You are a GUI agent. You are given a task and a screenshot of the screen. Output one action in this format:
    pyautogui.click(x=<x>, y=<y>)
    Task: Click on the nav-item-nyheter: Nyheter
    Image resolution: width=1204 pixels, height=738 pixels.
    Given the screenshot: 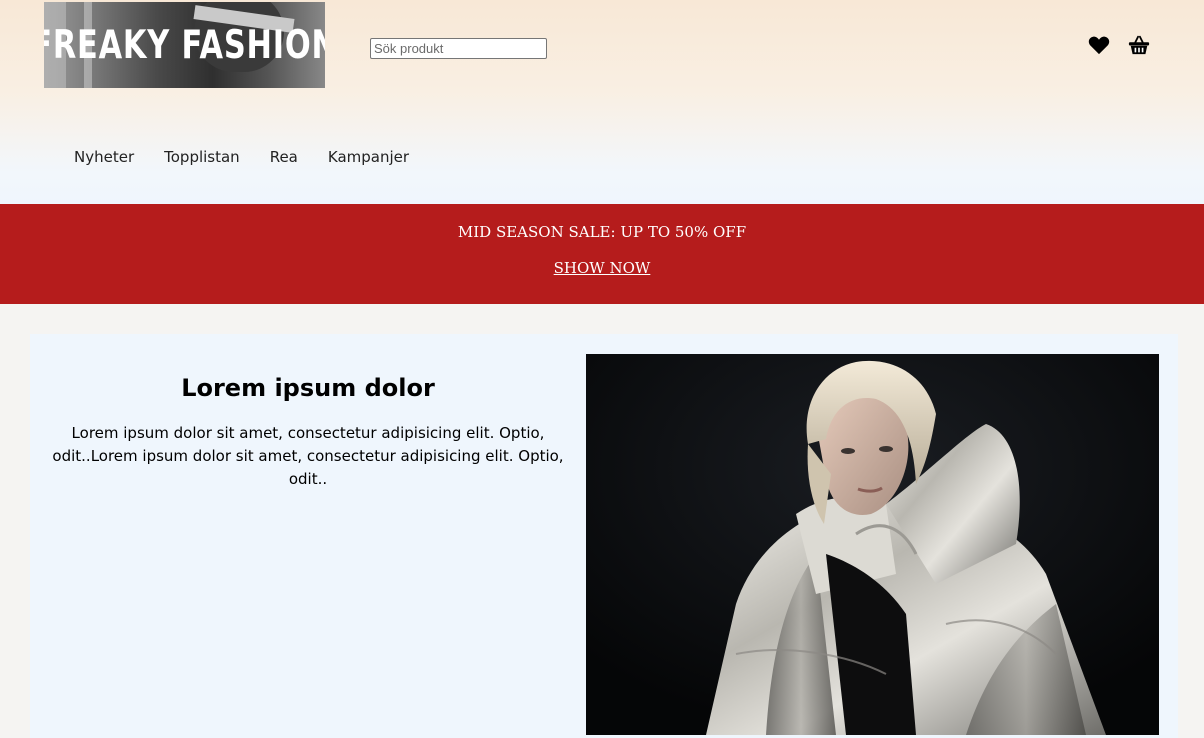 What is the action you would take?
    pyautogui.click(x=104, y=157)
    